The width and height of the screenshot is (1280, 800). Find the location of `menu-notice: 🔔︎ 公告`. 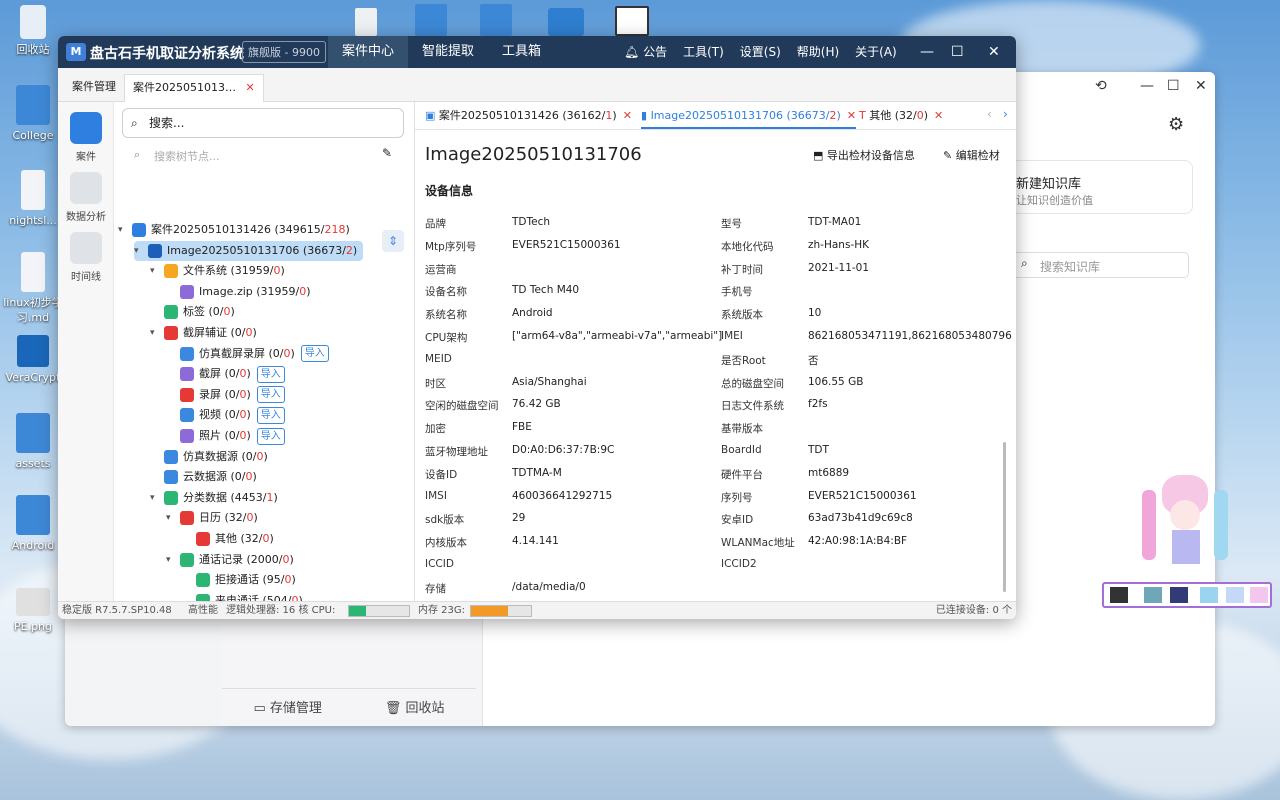

menu-notice: 🔔︎ 公告 is located at coordinates (645, 52).